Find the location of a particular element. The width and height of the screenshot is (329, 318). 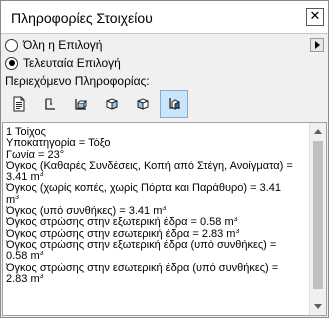

element-section-button is located at coordinates (81, 104).